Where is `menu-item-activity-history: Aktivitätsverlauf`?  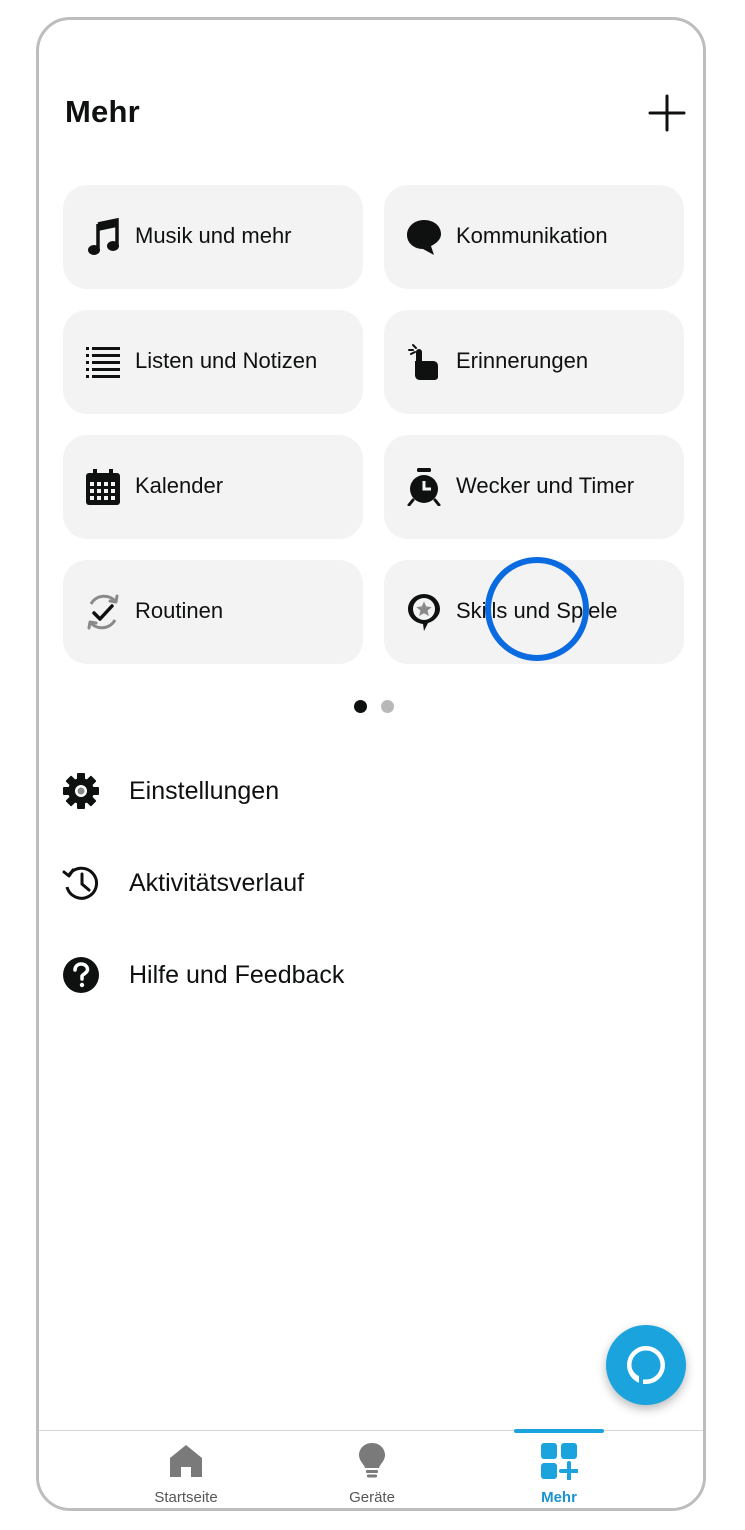
menu-item-activity-history: Aktivitätsverlauf is located at coordinates (361, 882).